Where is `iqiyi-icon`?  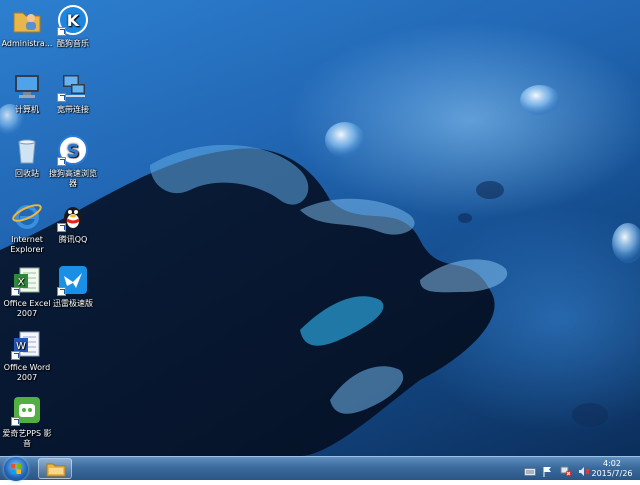 iqiyi-icon is located at coordinates (27, 410).